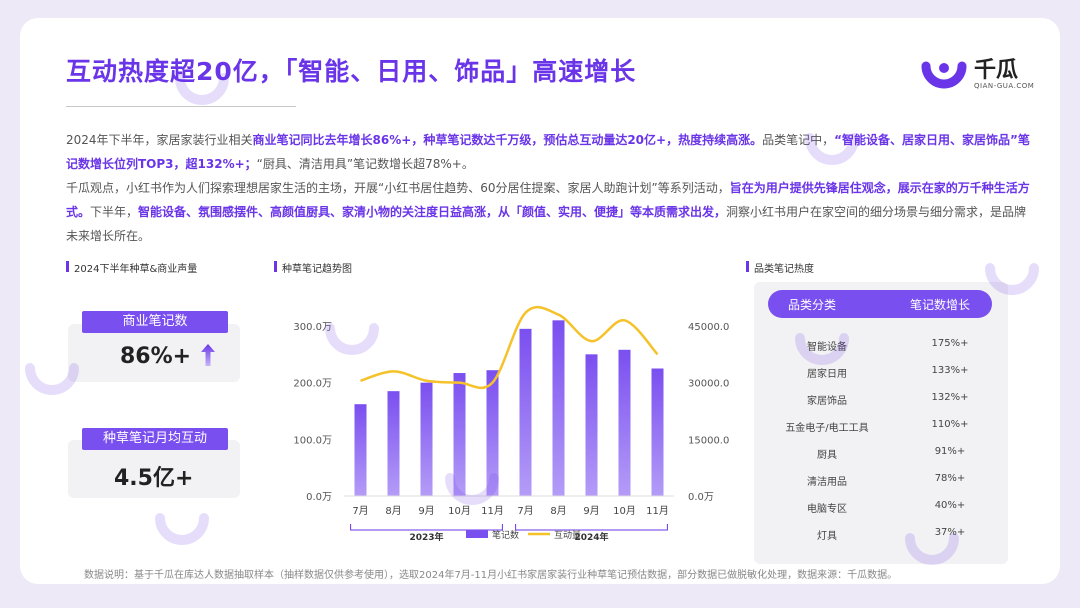 The image size is (1080, 608). What do you see at coordinates (567, 535) in the screenshot?
I see `legend-label-interaction: 互动量` at bounding box center [567, 535].